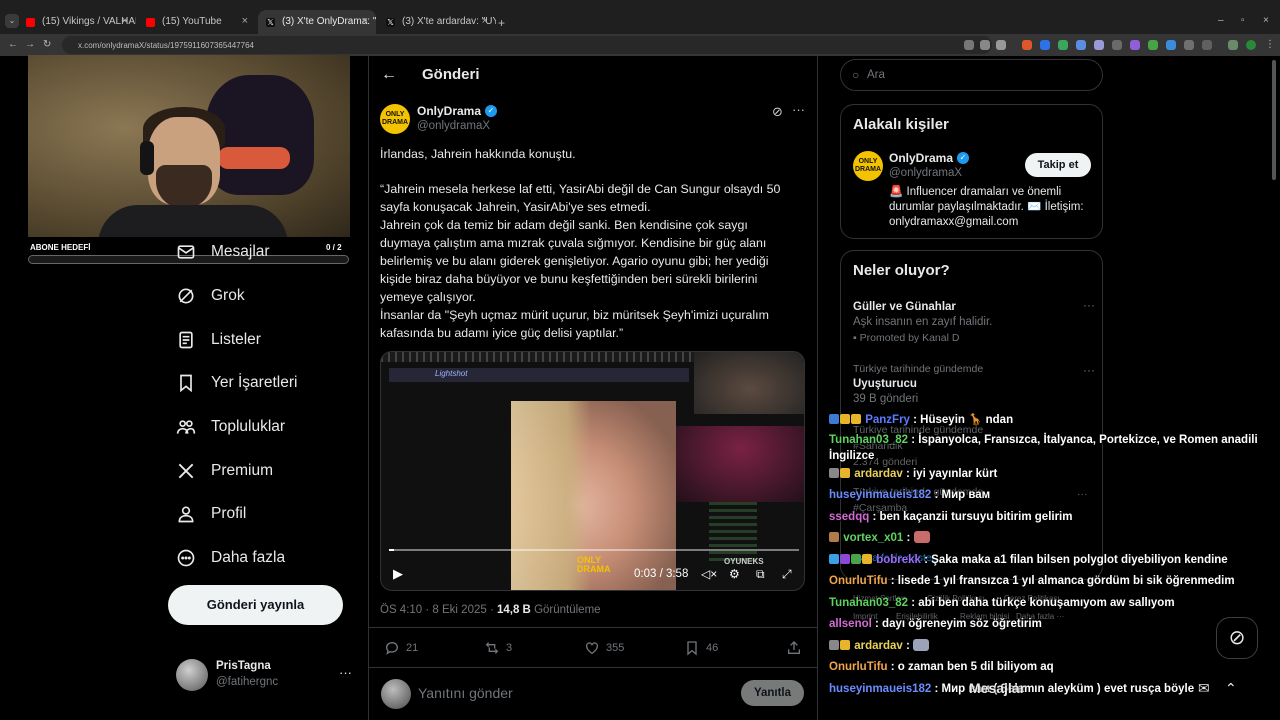 This screenshot has height=720, width=1280. Describe the element at coordinates (197, 22) in the screenshot. I see `browser-tab: (15) YouTube ×` at that location.